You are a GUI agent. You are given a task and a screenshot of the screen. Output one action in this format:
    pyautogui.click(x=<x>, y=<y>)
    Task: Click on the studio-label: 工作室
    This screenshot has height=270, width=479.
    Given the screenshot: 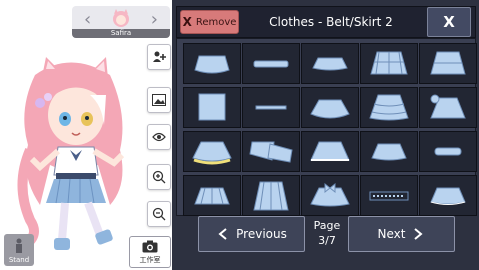 What is the action you would take?
    pyautogui.click(x=150, y=260)
    